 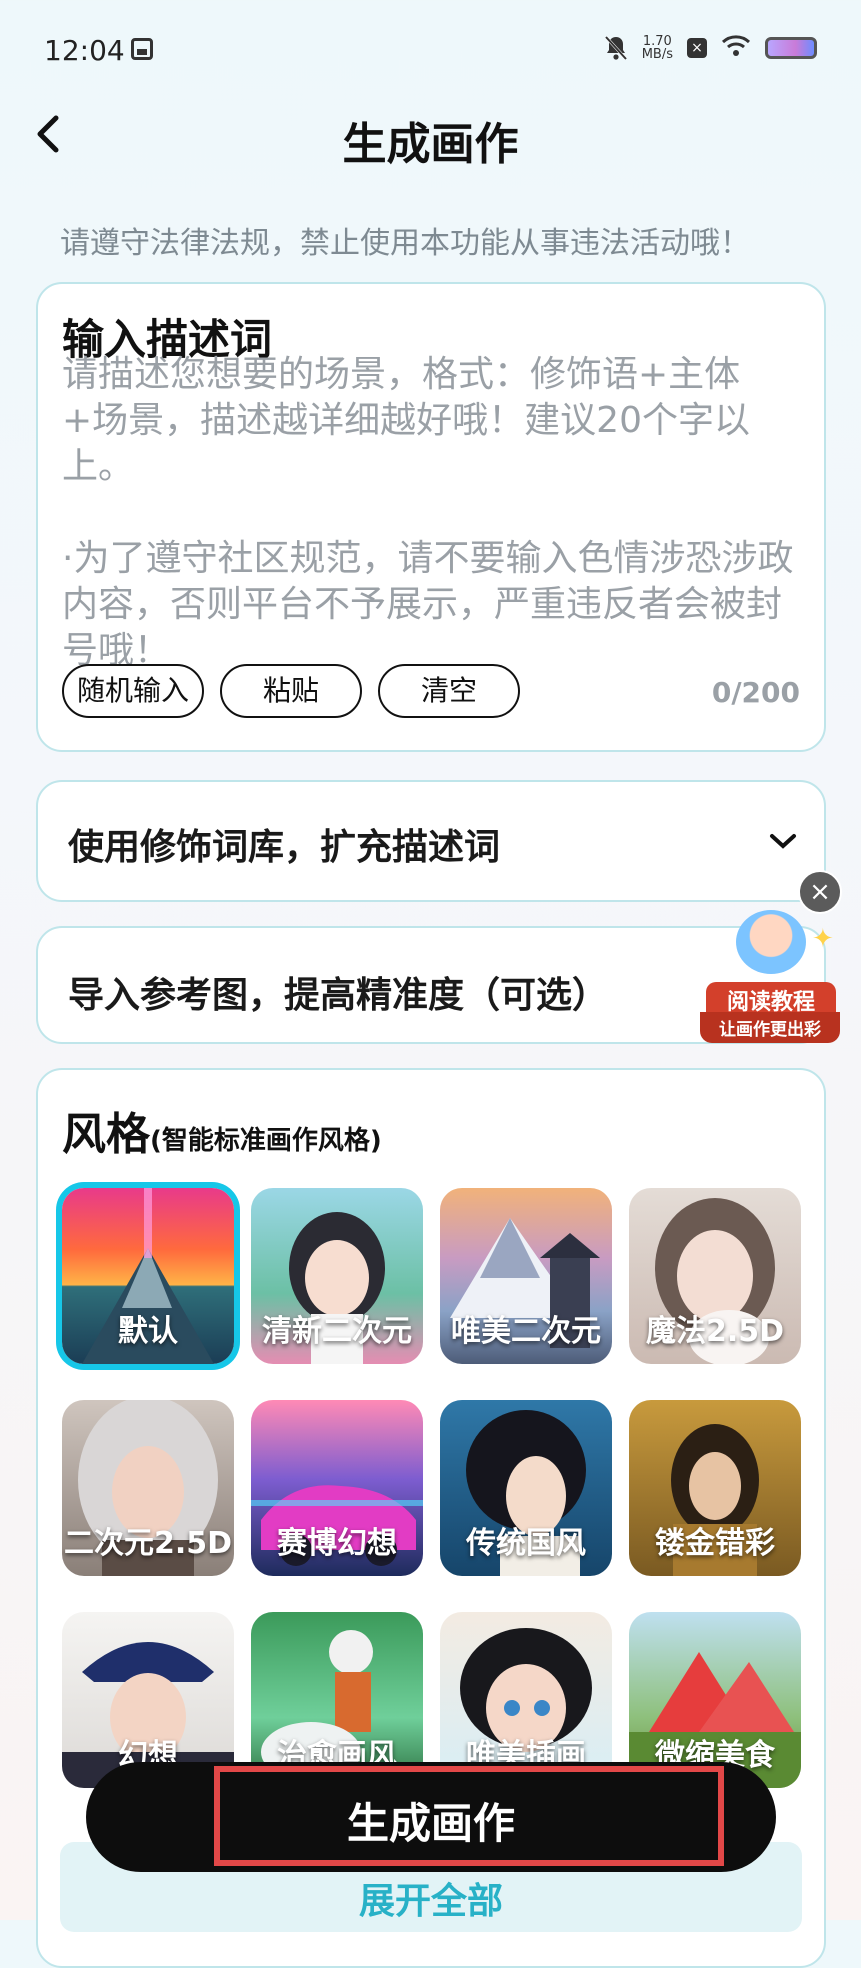 I want to click on style-item-gilded: 镂金错彩, so click(x=715, y=1488).